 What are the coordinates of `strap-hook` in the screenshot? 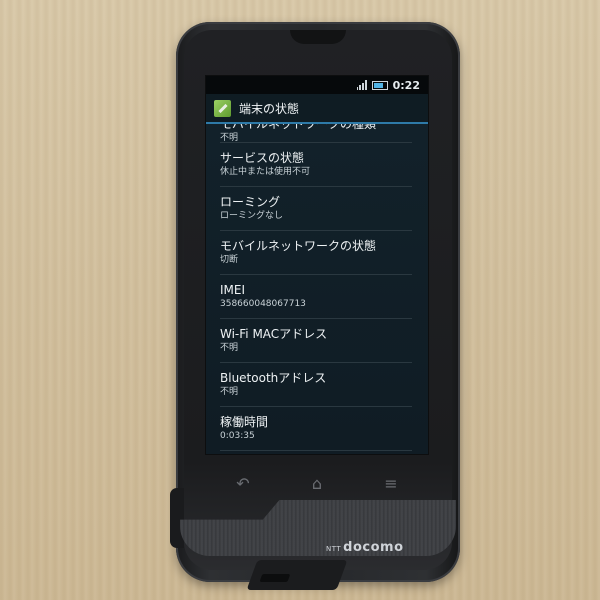 It's located at (177, 518).